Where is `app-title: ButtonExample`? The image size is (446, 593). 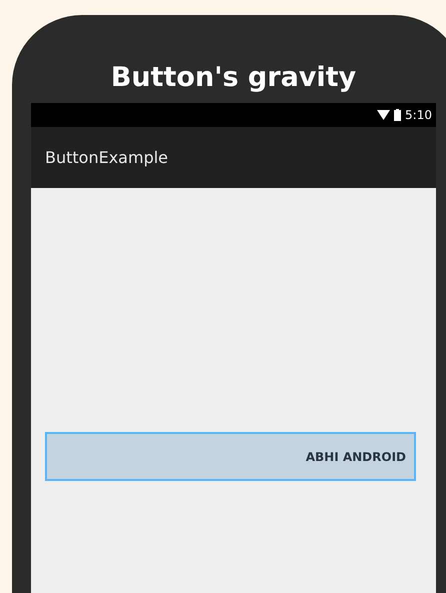
app-title: ButtonExample is located at coordinates (106, 157).